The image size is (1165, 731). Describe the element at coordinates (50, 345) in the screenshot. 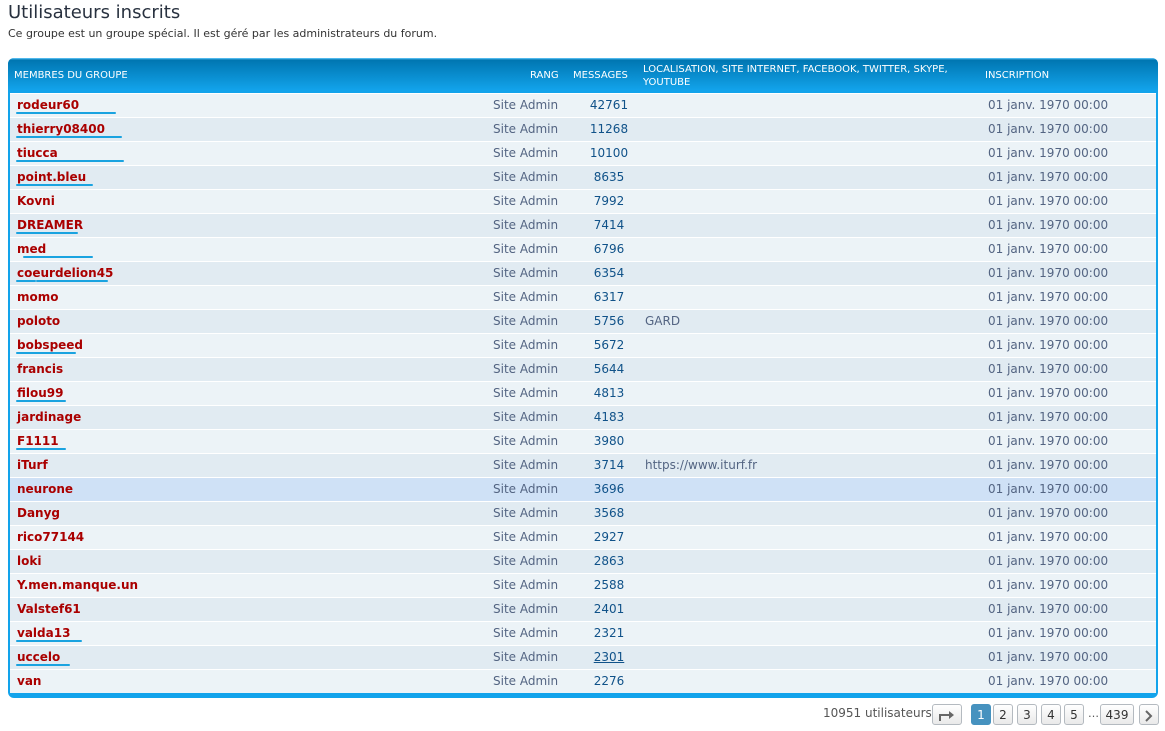

I see `member-name-link: bobspeed` at that location.